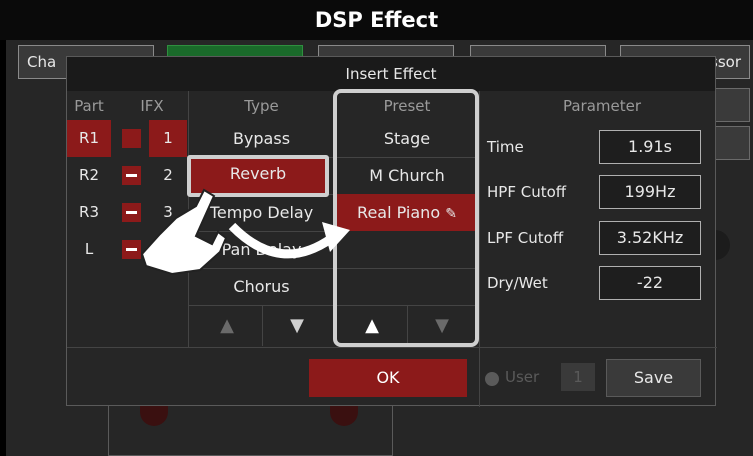  What do you see at coordinates (89, 249) in the screenshot?
I see `part-l: L` at bounding box center [89, 249].